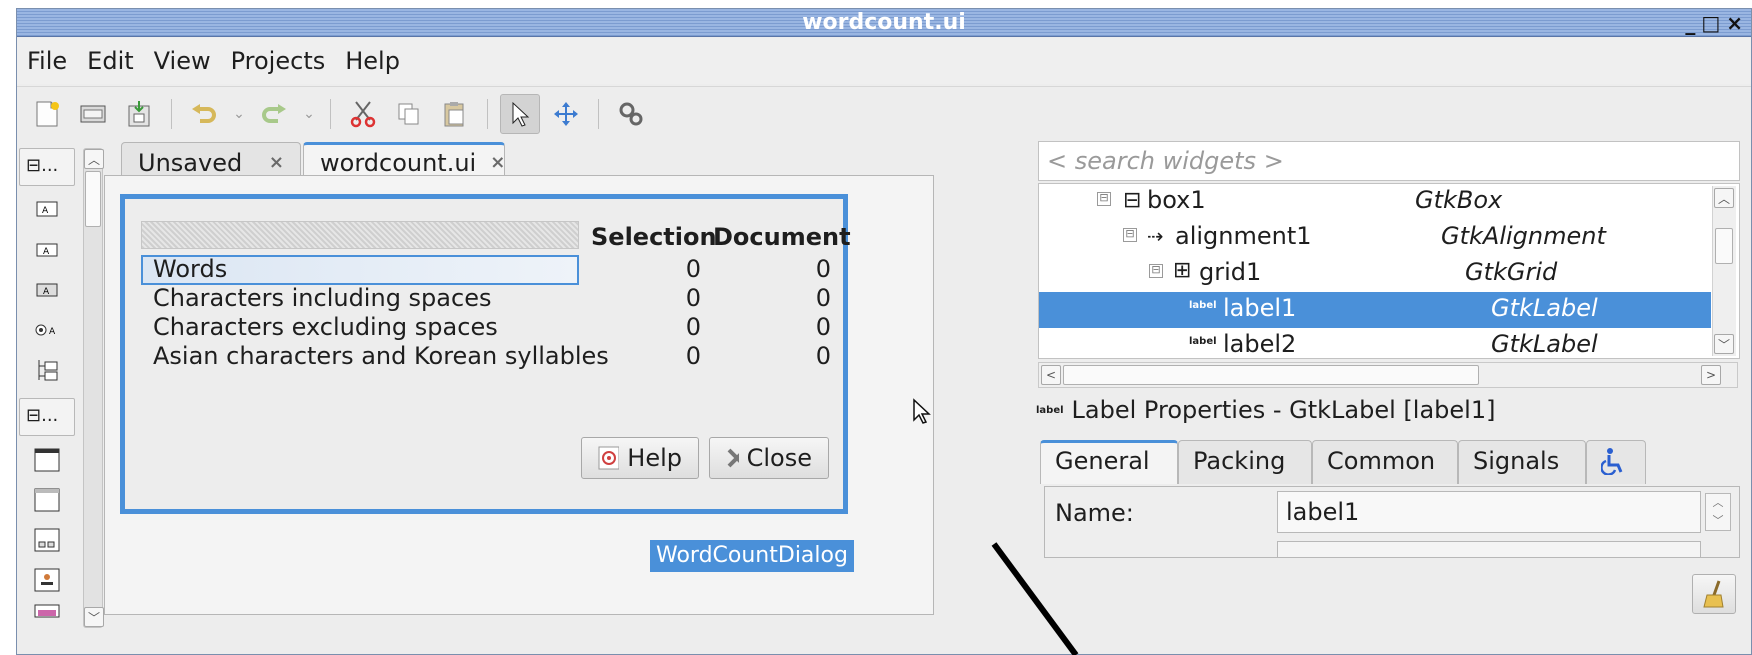 The height and width of the screenshot is (655, 1752). What do you see at coordinates (884, 23) in the screenshot?
I see `title-bar: wordcount.ui _ □ ×` at bounding box center [884, 23].